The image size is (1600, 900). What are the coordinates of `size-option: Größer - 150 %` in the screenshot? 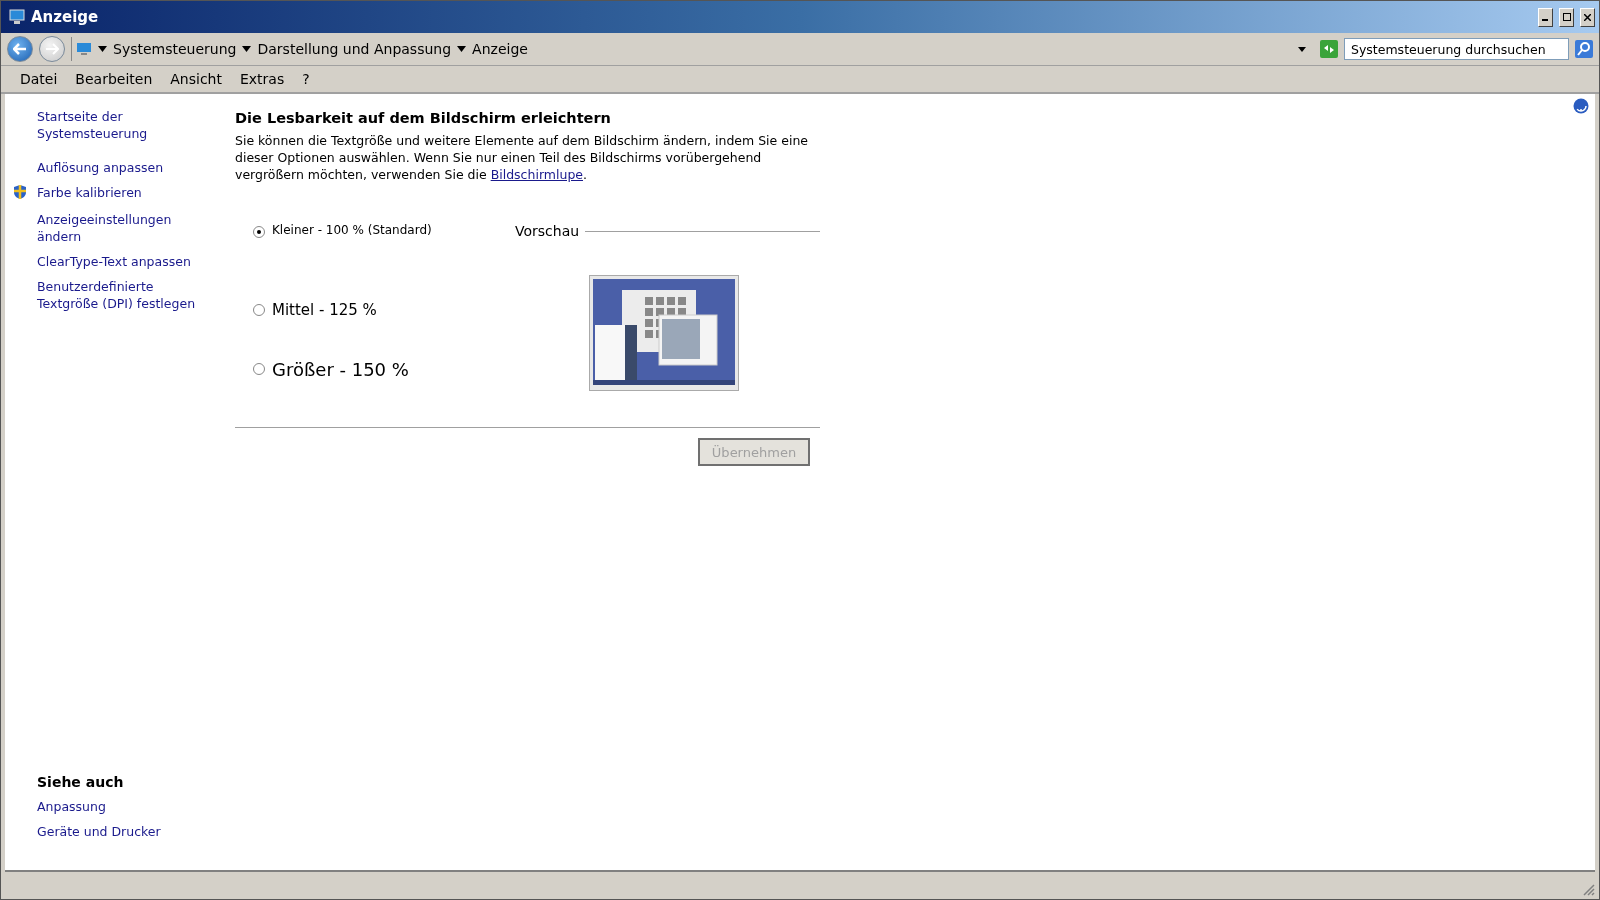 It's located at (384, 369).